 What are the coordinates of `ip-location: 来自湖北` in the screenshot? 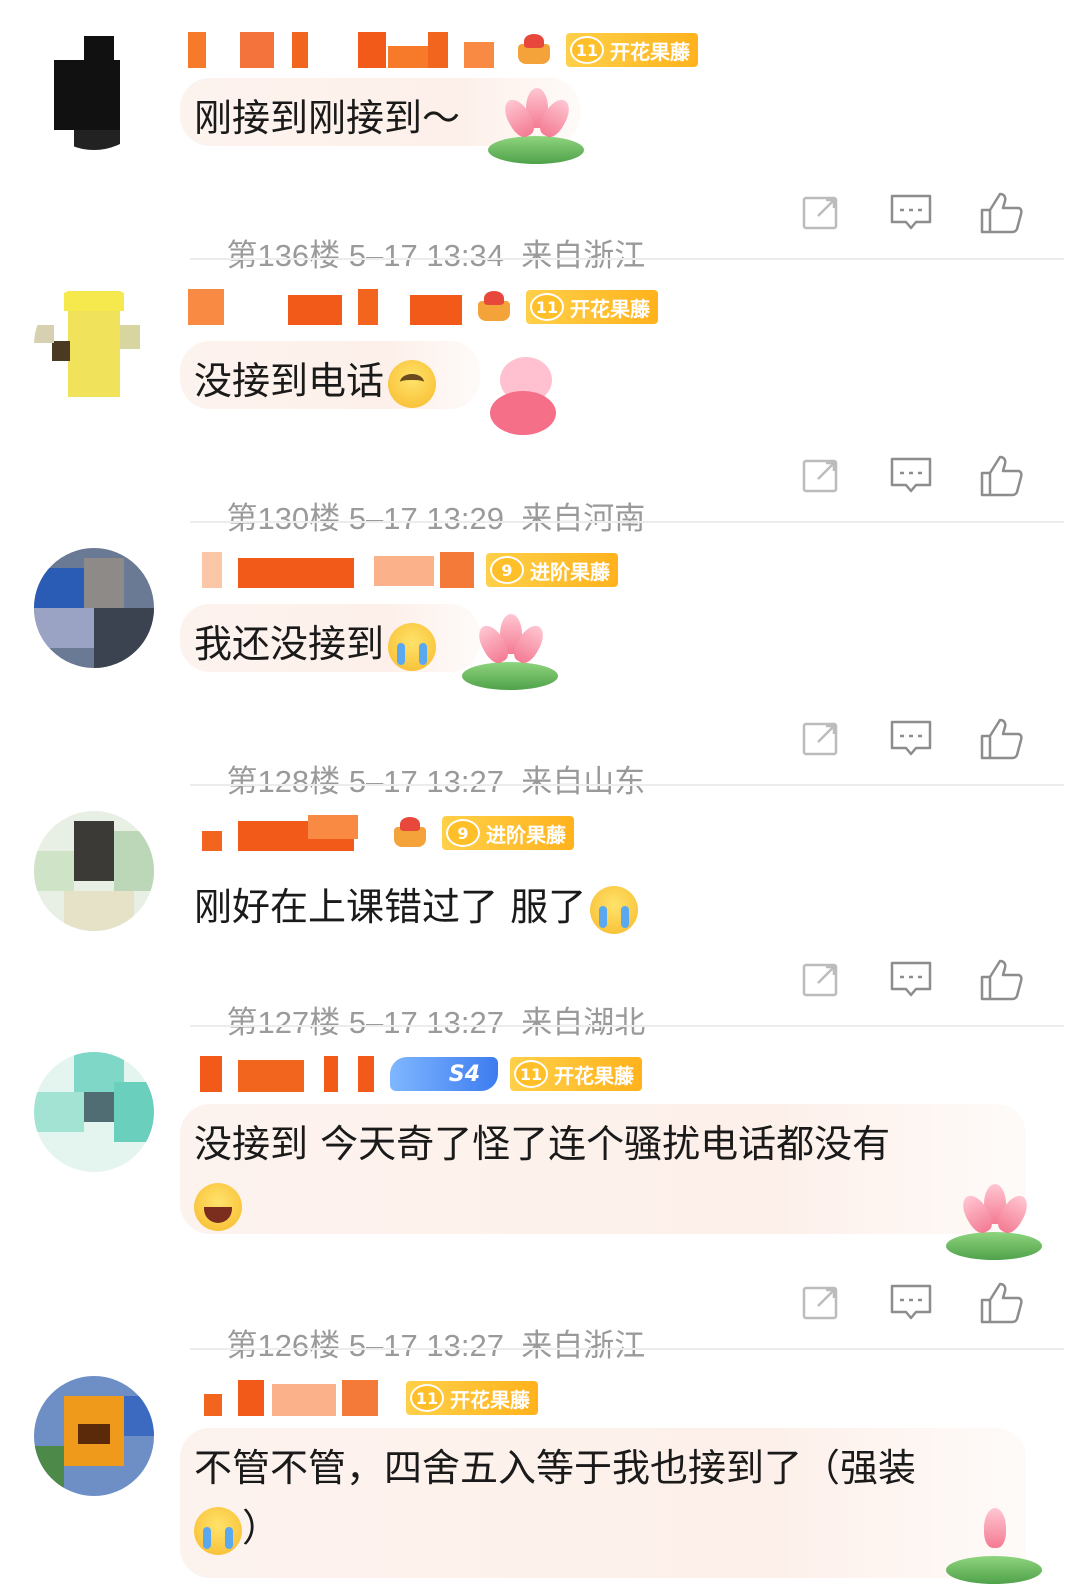 It's located at (583, 1022).